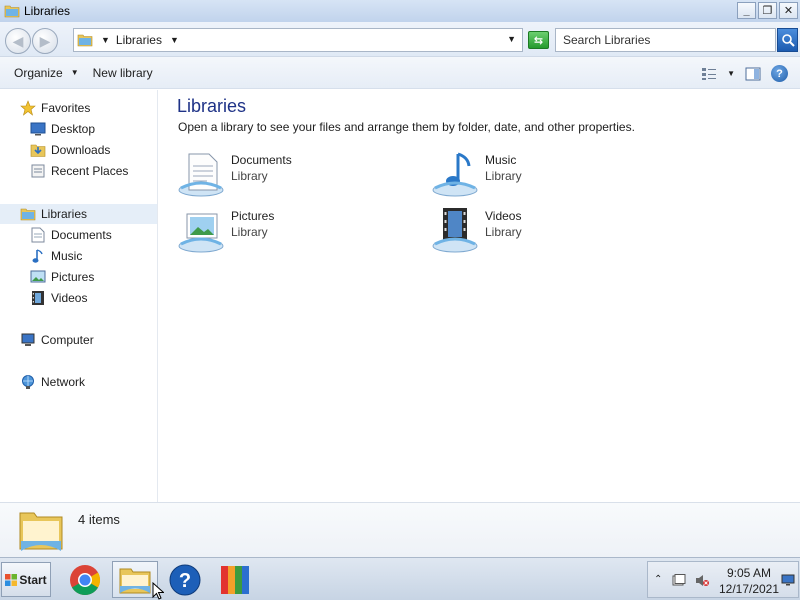 The image size is (800, 600). I want to click on nav-pictures: Pictures, so click(78, 277).